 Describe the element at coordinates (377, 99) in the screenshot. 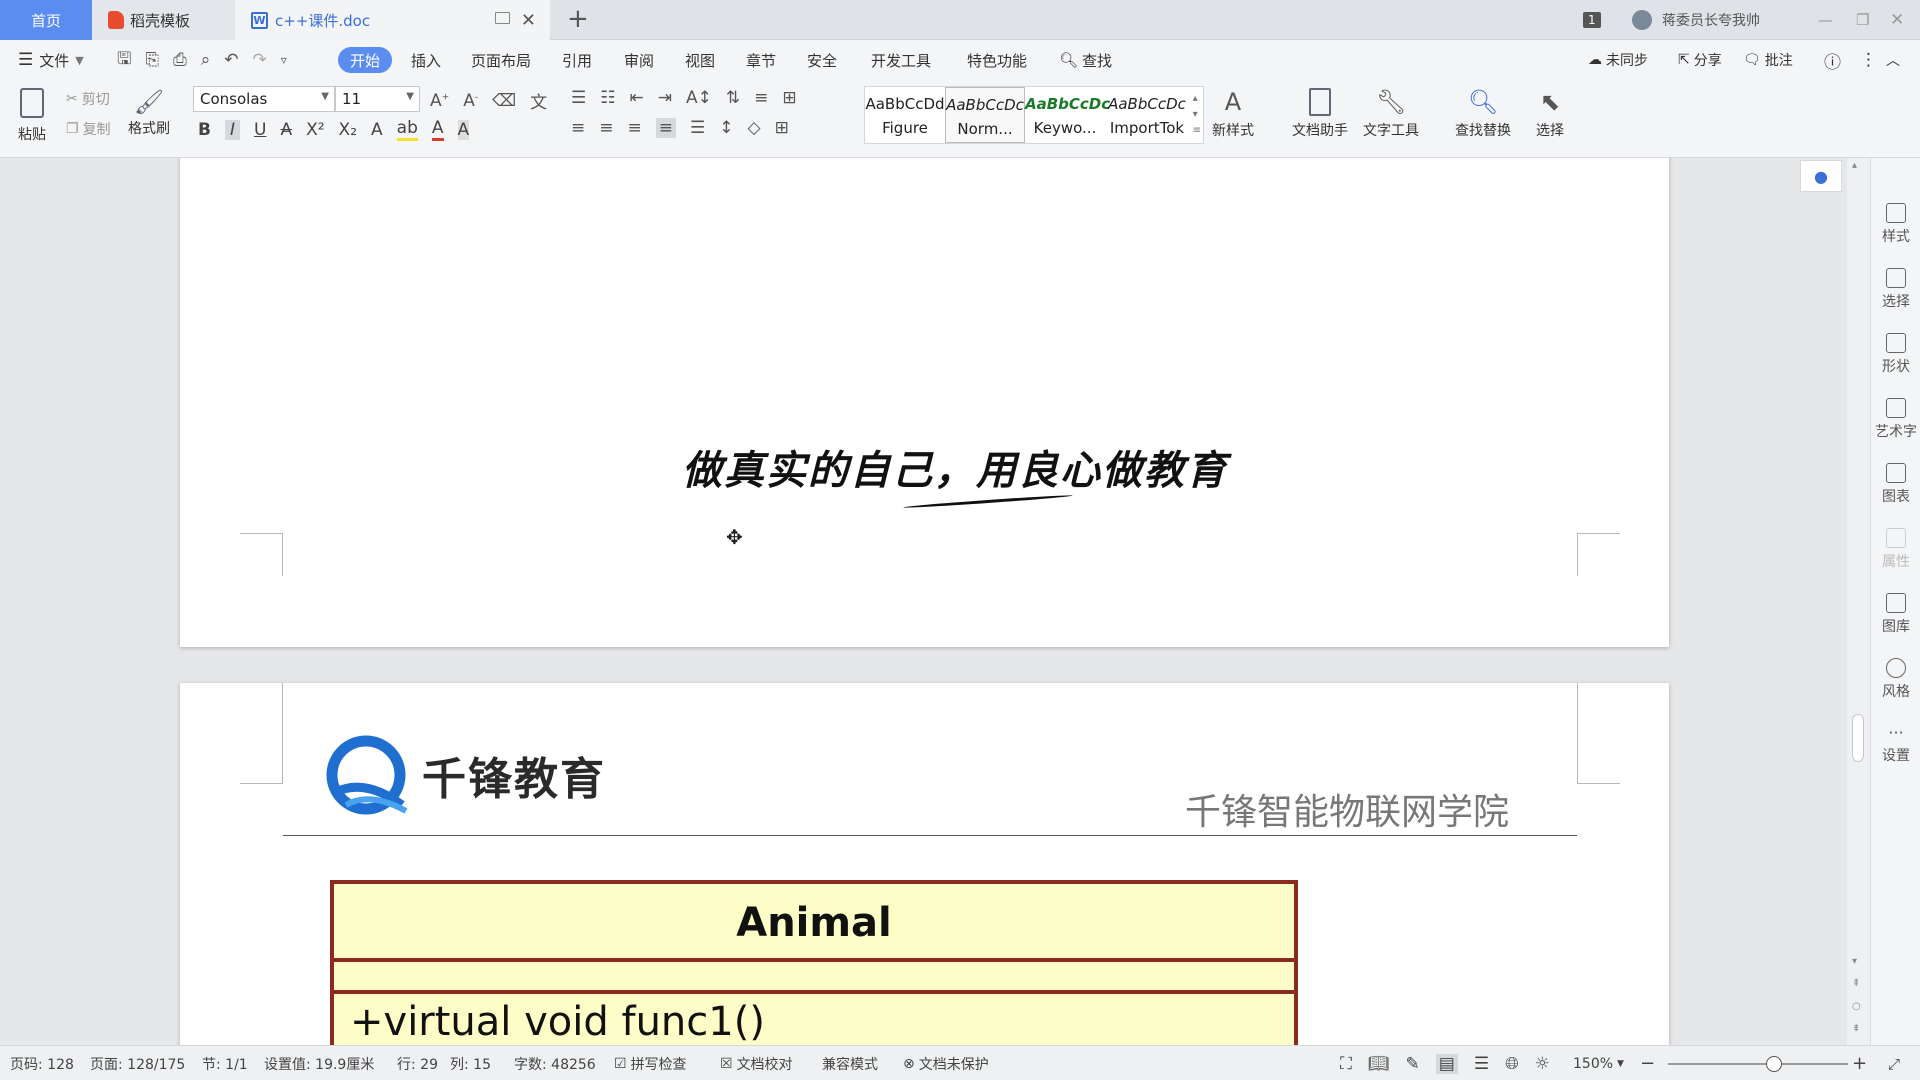

I see `font-size-select: 11 ▼` at that location.